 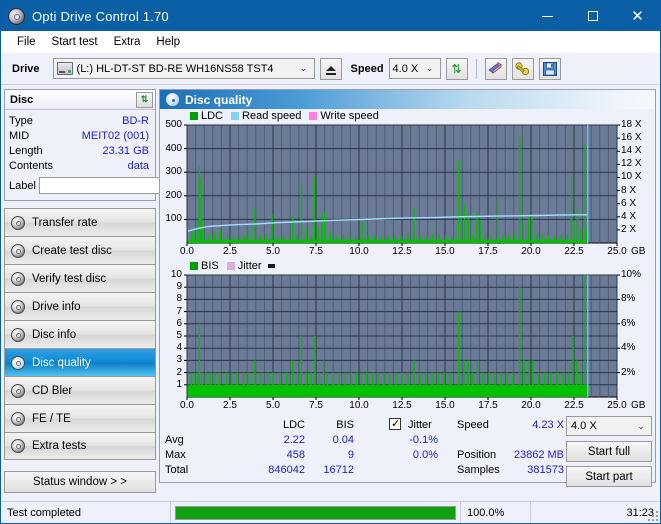 I want to click on legend-swatch-jitter, so click(x=230, y=266).